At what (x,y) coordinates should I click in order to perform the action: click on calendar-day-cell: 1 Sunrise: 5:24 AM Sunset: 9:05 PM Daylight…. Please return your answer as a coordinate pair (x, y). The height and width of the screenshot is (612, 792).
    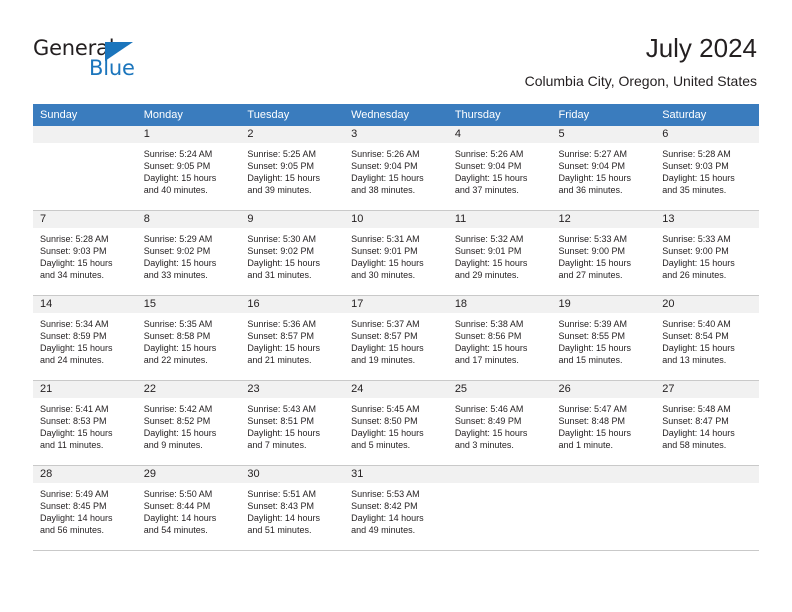
    Looking at the image, I should click on (188, 168).